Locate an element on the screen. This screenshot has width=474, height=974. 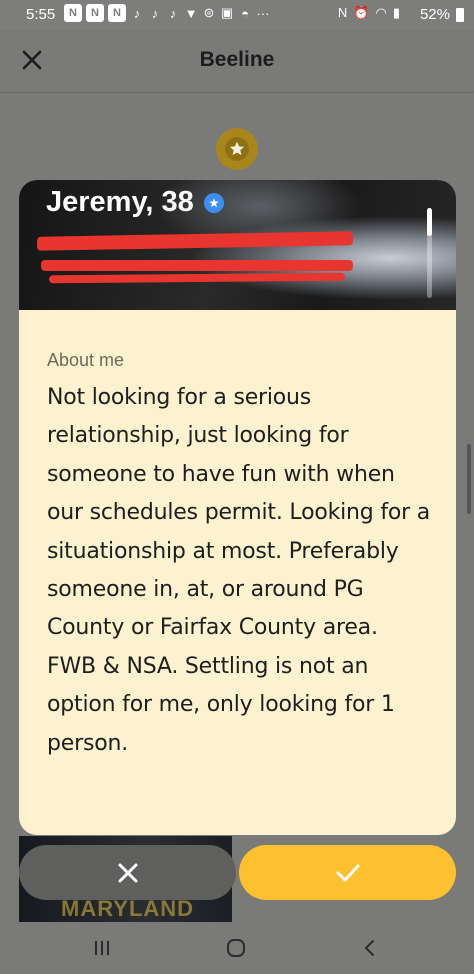
home-button is located at coordinates (236, 948).